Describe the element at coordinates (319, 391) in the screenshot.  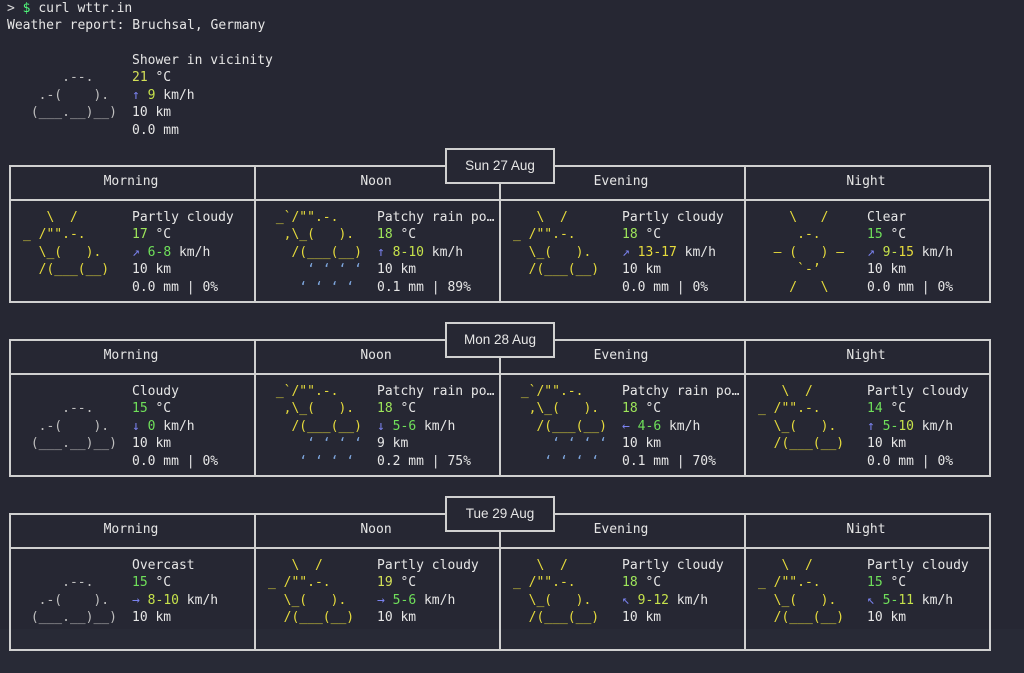
I see `ascii-line: _`/"".-.` at that location.